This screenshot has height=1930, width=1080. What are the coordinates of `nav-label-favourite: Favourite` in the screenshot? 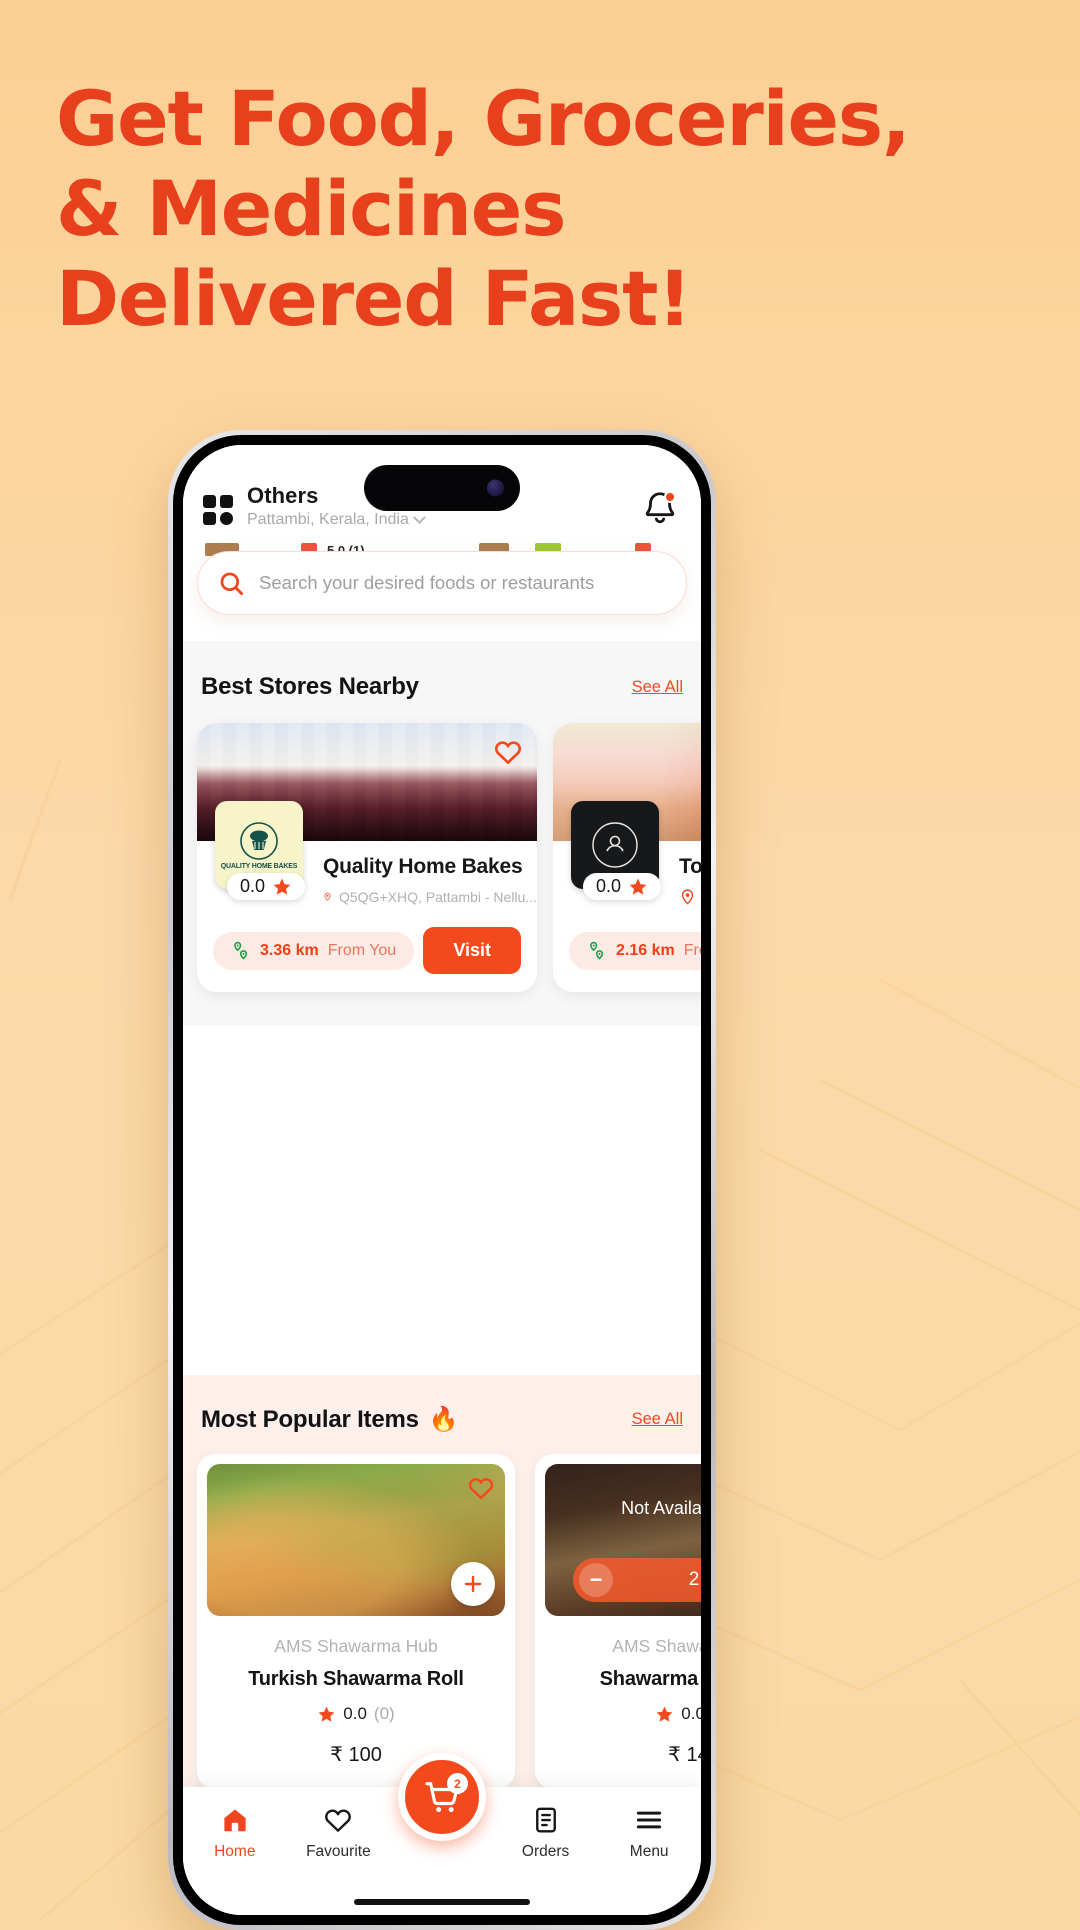 It's located at (338, 1851).